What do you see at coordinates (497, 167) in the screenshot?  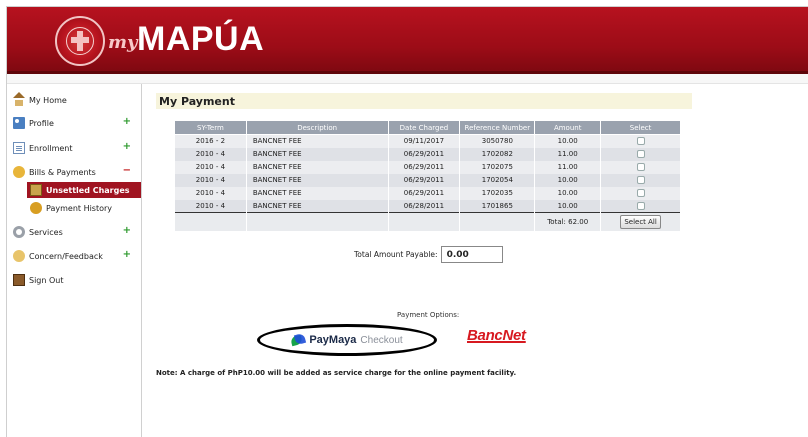 I see `cell-reference: 1702075` at bounding box center [497, 167].